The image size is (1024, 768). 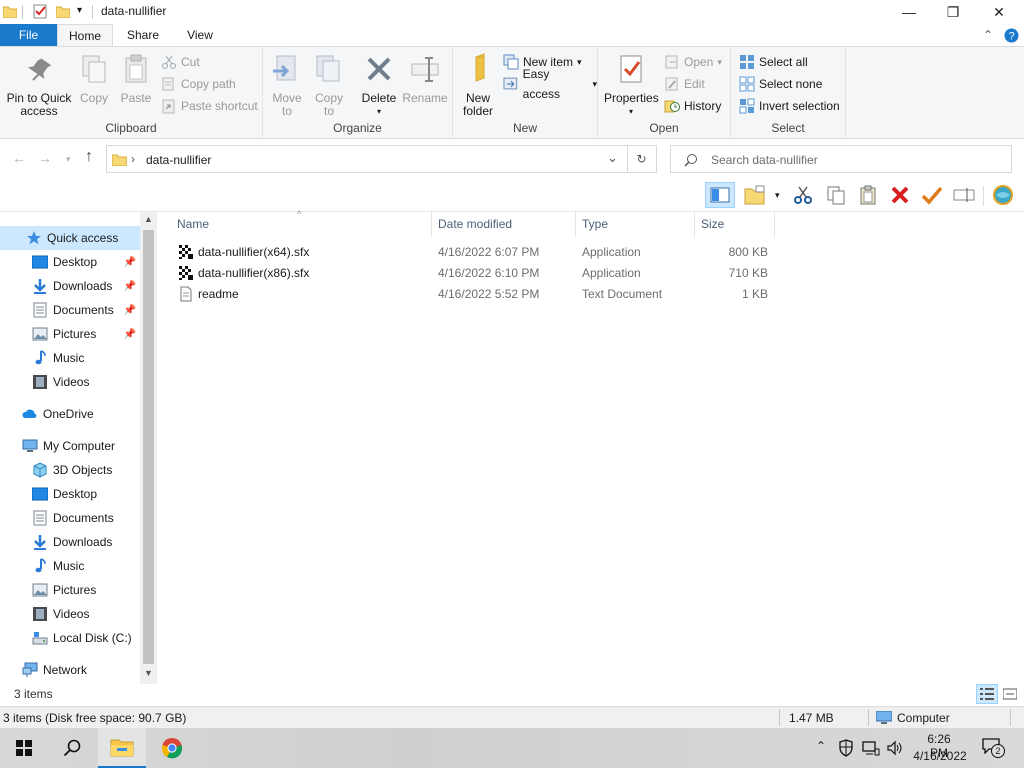 I want to click on tab-file: File, so click(x=28, y=35).